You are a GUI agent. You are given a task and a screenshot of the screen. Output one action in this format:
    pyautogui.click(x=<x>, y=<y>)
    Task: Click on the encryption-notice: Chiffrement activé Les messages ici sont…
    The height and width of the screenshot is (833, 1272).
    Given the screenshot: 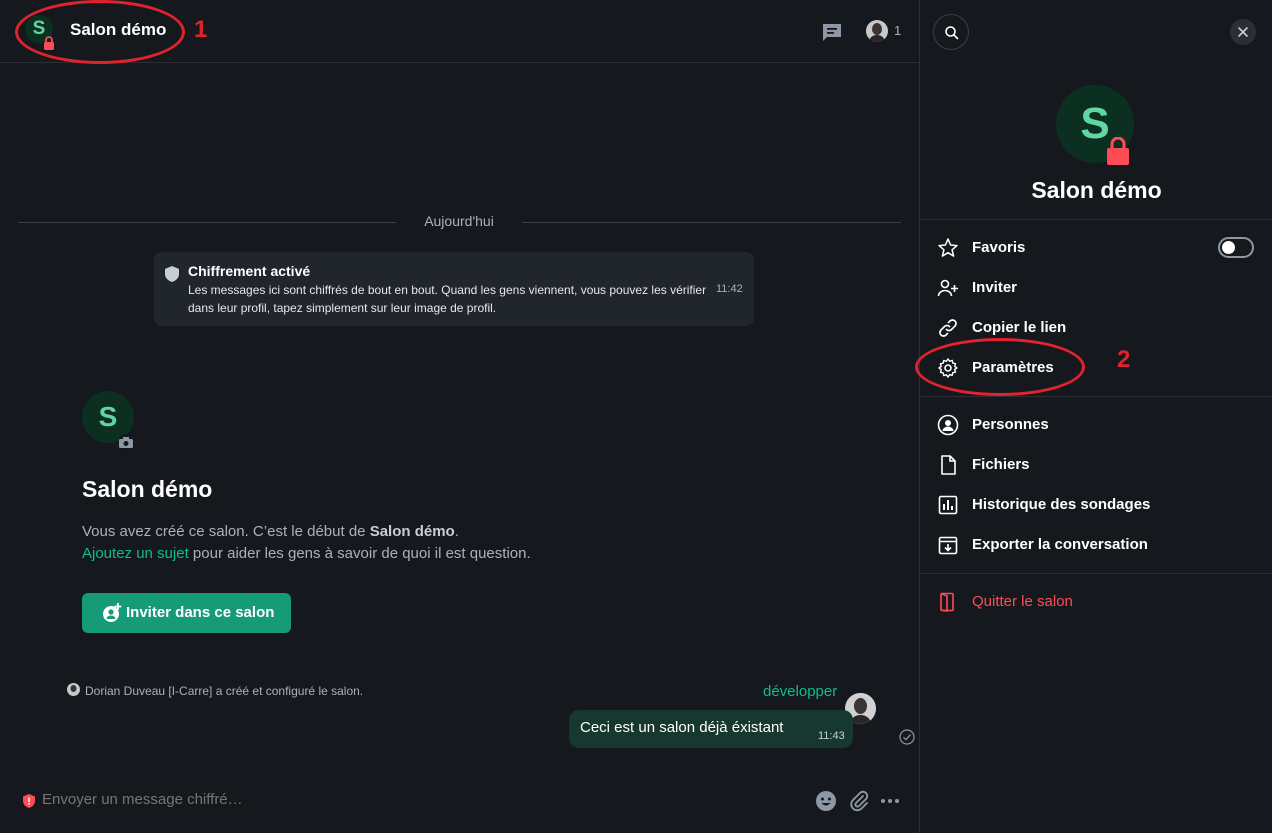 What is the action you would take?
    pyautogui.click(x=454, y=289)
    